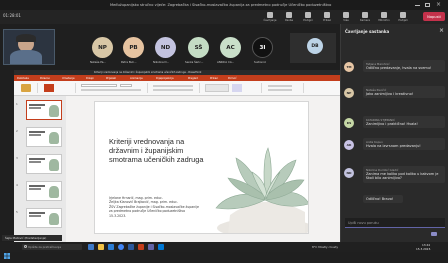 This screenshot has width=448, height=263. What do you see at coordinates (193, 78) in the screenshot?
I see `tab-review: Pregled` at bounding box center [193, 78].